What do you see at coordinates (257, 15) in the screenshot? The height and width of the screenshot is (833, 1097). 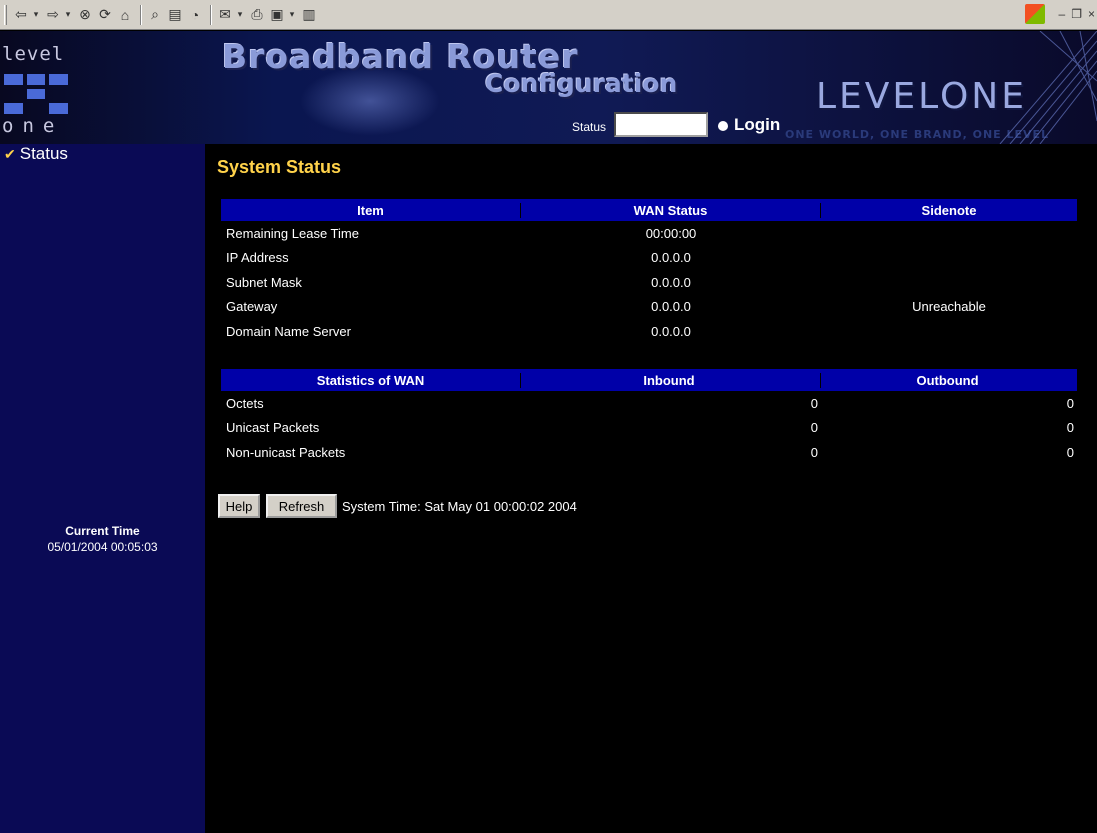 I see `print-icon: ⎙` at bounding box center [257, 15].